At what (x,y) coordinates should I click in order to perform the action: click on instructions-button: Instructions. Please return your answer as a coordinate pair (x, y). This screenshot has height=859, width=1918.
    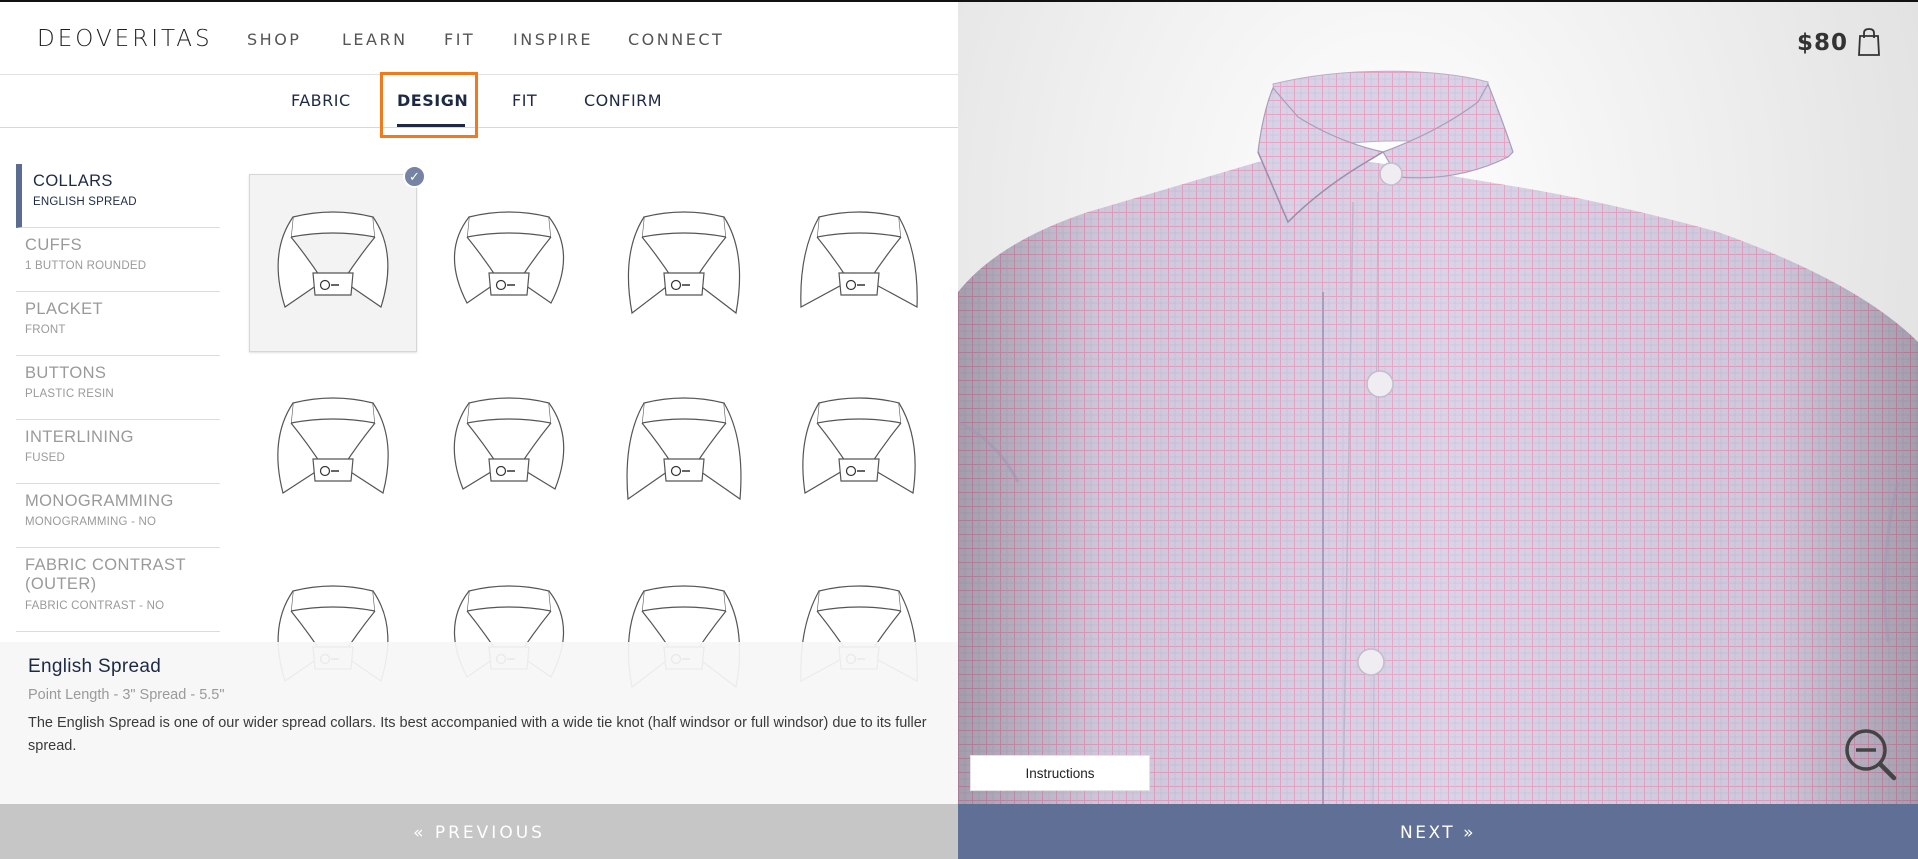
    Looking at the image, I should click on (1060, 773).